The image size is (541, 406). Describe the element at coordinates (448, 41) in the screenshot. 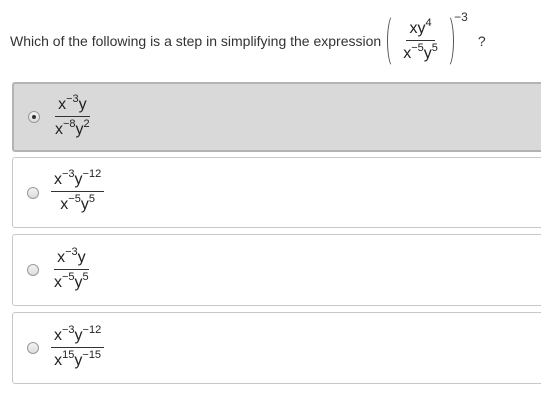

I see `right-parenthesis` at that location.